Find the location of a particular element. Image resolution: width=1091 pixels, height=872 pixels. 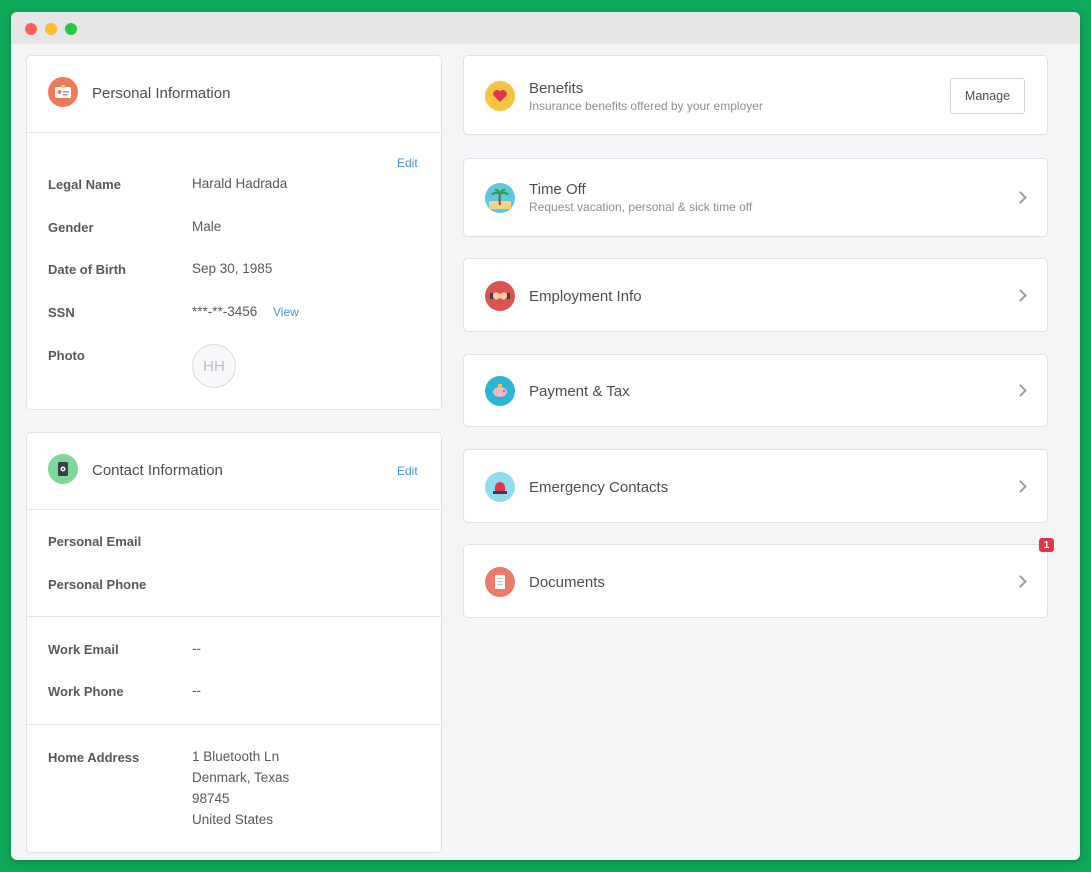

avatar: HH is located at coordinates (214, 366).